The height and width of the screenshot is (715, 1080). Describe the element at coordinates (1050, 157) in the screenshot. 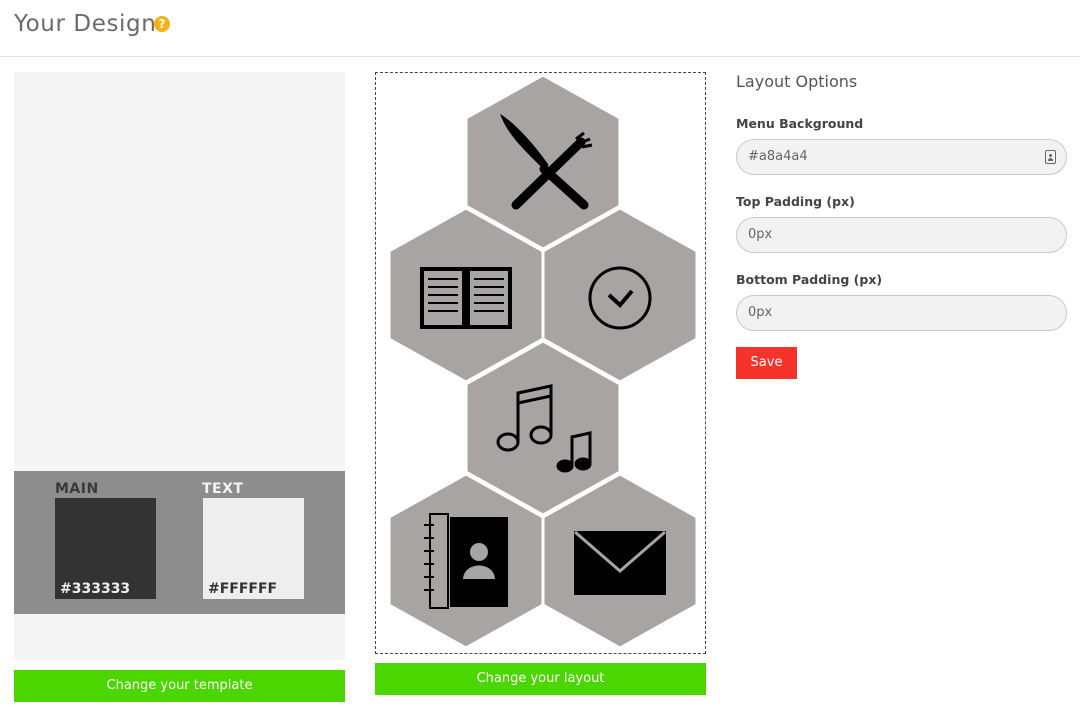

I see `contact-card-icon` at that location.